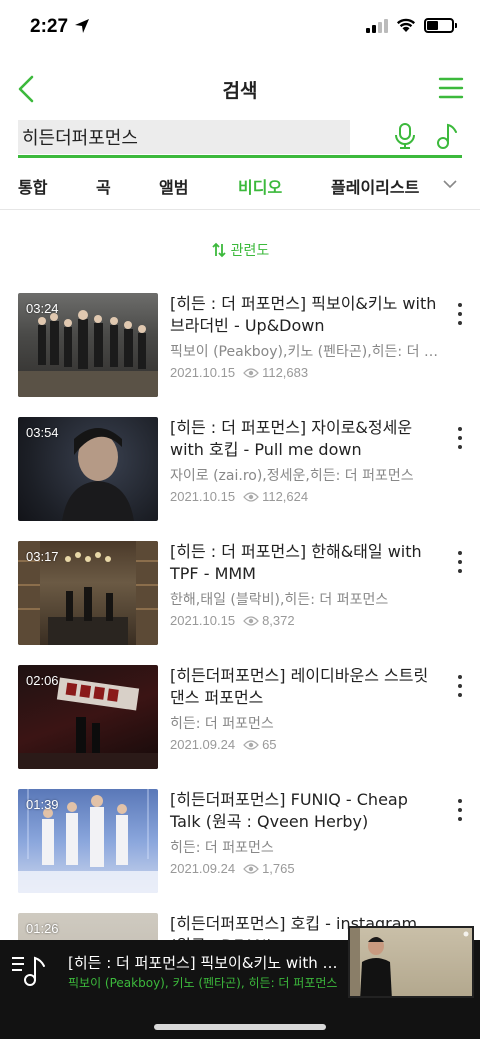 Image resolution: width=480 pixels, height=1039 pixels. I want to click on video-views: 112,683, so click(285, 372).